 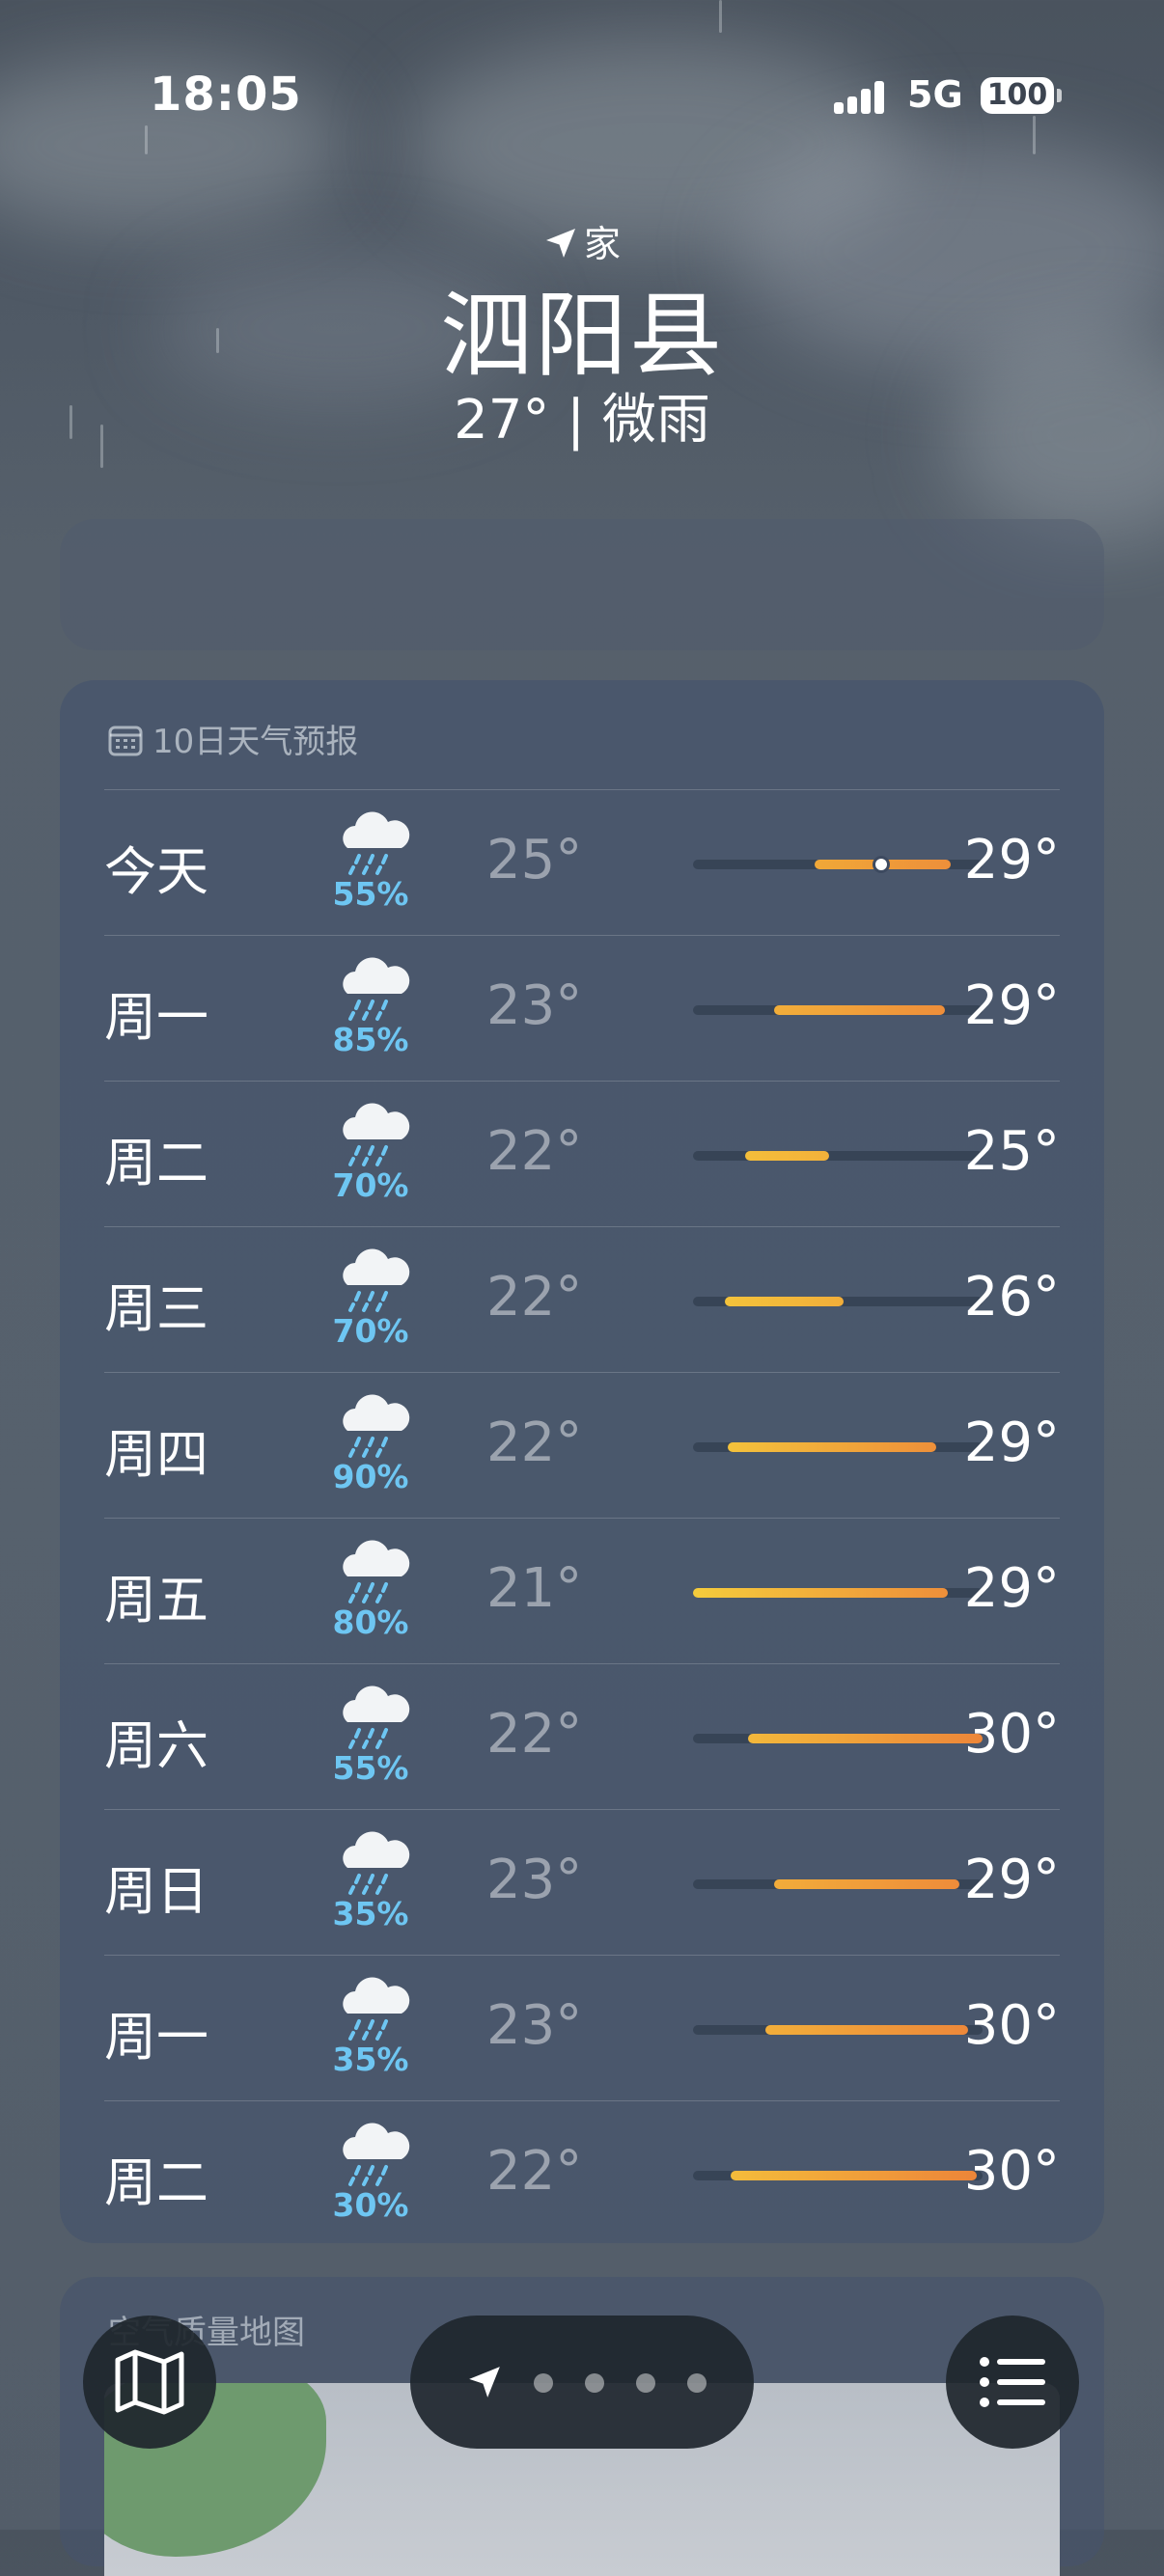 What do you see at coordinates (371, 2205) in the screenshot?
I see `precip-chance: 30%` at bounding box center [371, 2205].